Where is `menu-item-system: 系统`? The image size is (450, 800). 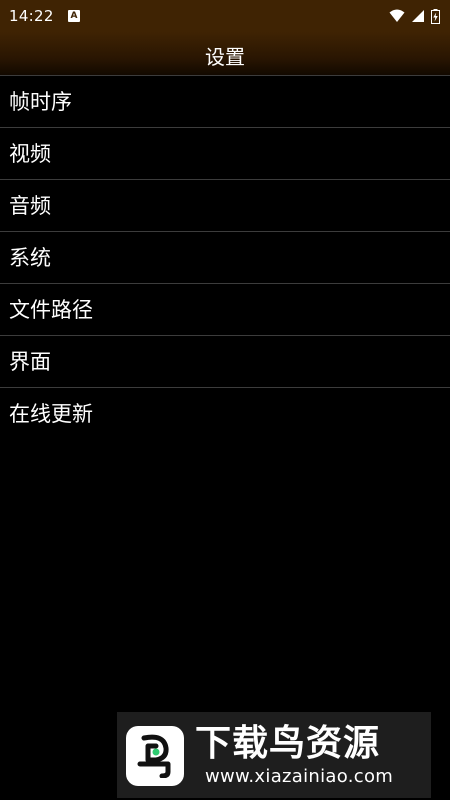
menu-item-system: 系统 is located at coordinates (225, 258).